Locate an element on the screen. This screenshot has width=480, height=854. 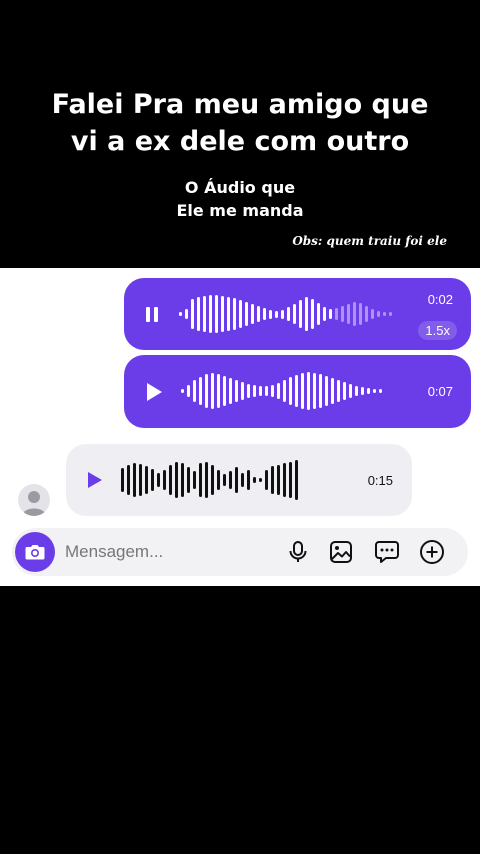
pause-icon is located at coordinates (152, 314).